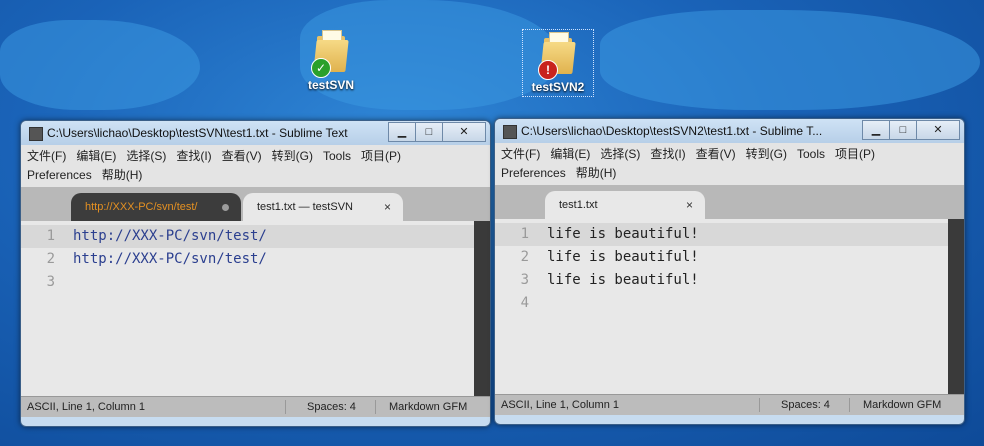 Image resolution: width=984 pixels, height=446 pixels. What do you see at coordinates (141, 207) in the screenshot?
I see `tab-label: http://XXX-PC/svn/test/` at bounding box center [141, 207].